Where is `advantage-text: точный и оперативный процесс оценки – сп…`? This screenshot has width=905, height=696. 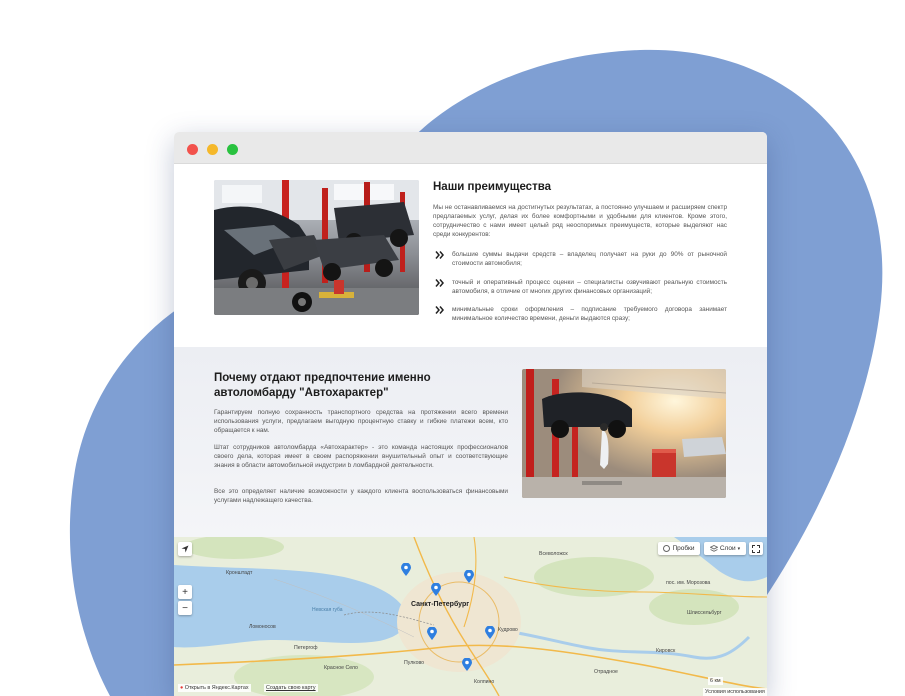 advantage-text: точный и оперативный процесс оценки – сп… is located at coordinates (589, 287).